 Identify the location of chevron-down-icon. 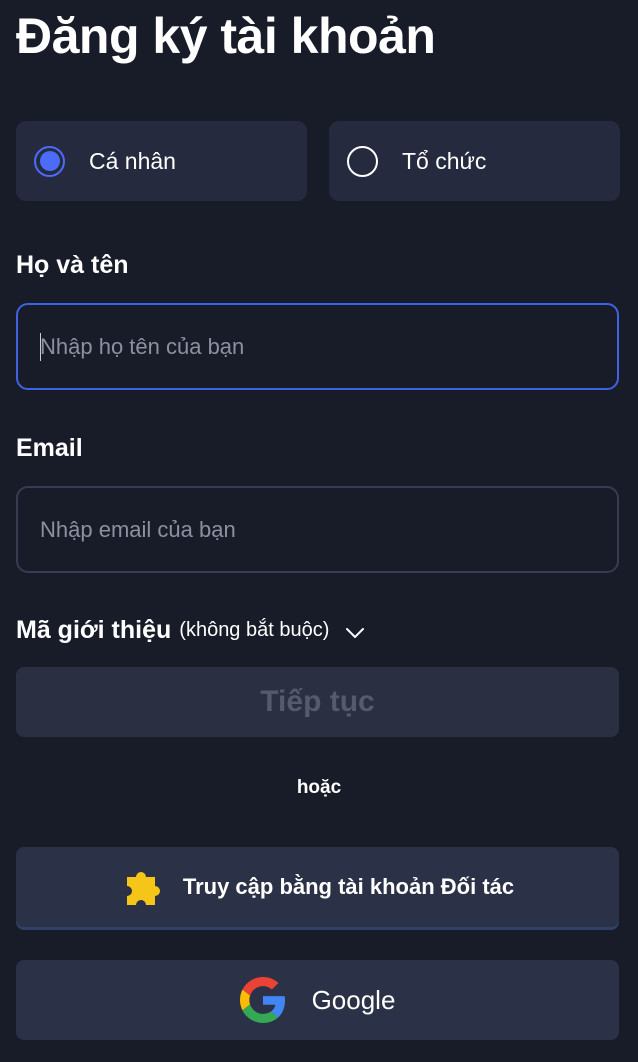
(355, 632).